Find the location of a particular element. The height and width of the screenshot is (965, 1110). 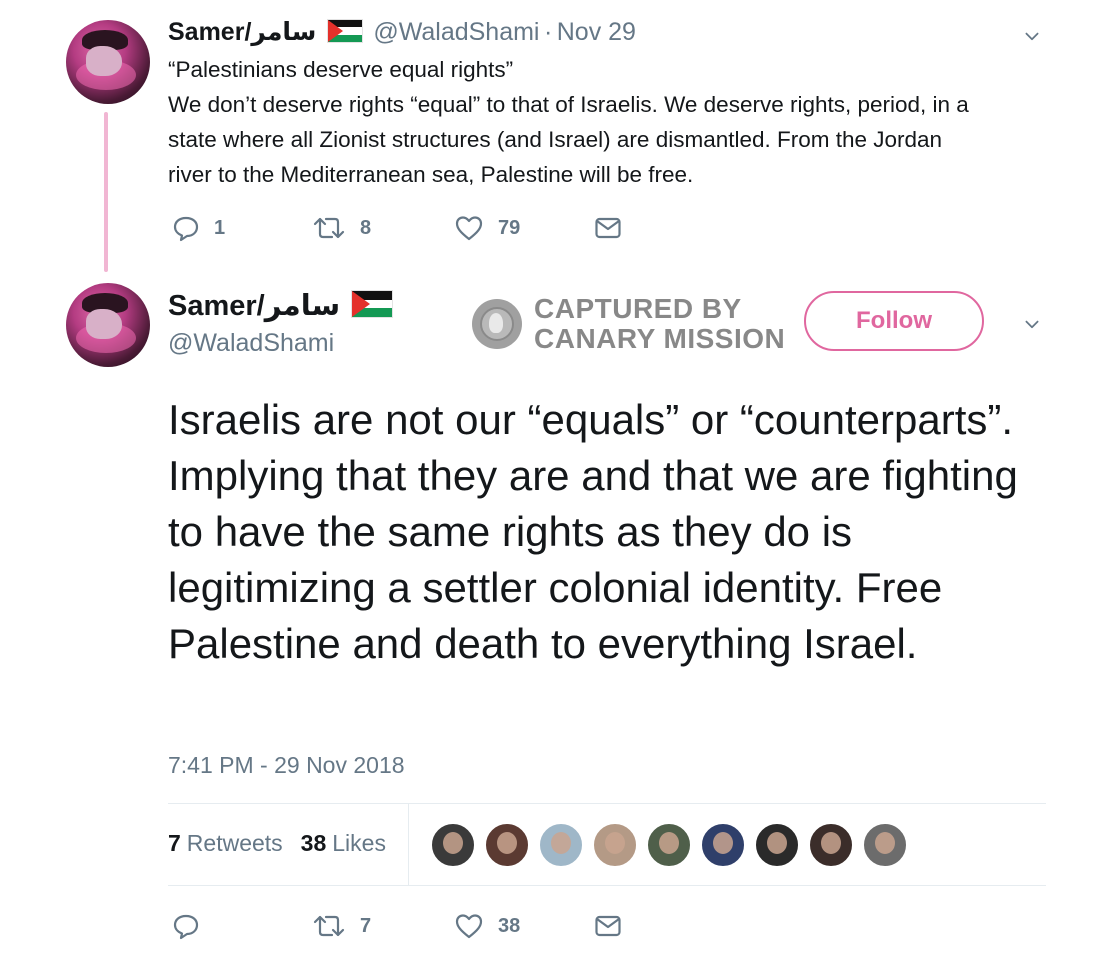

tweet-stats: 7 Retweets 38 Likes is located at coordinates (277, 843).